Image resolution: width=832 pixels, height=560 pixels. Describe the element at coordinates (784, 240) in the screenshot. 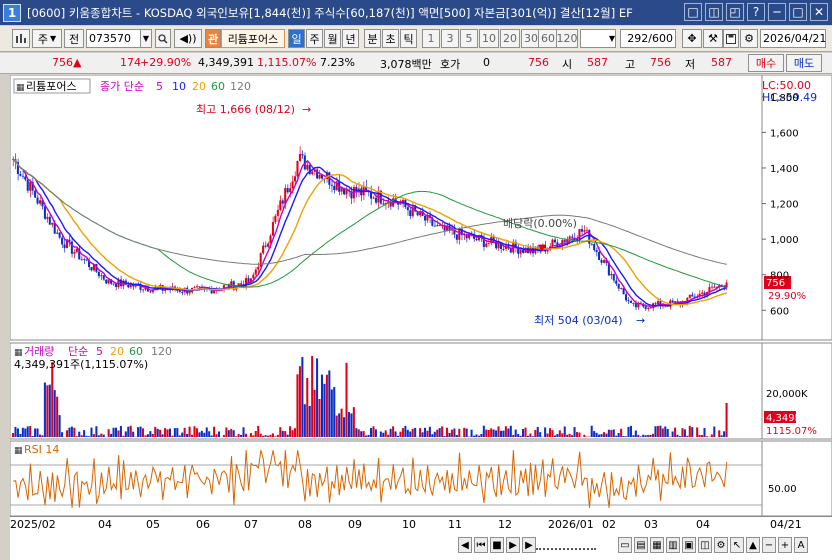

I see `price-tick-label: 1,000` at that location.